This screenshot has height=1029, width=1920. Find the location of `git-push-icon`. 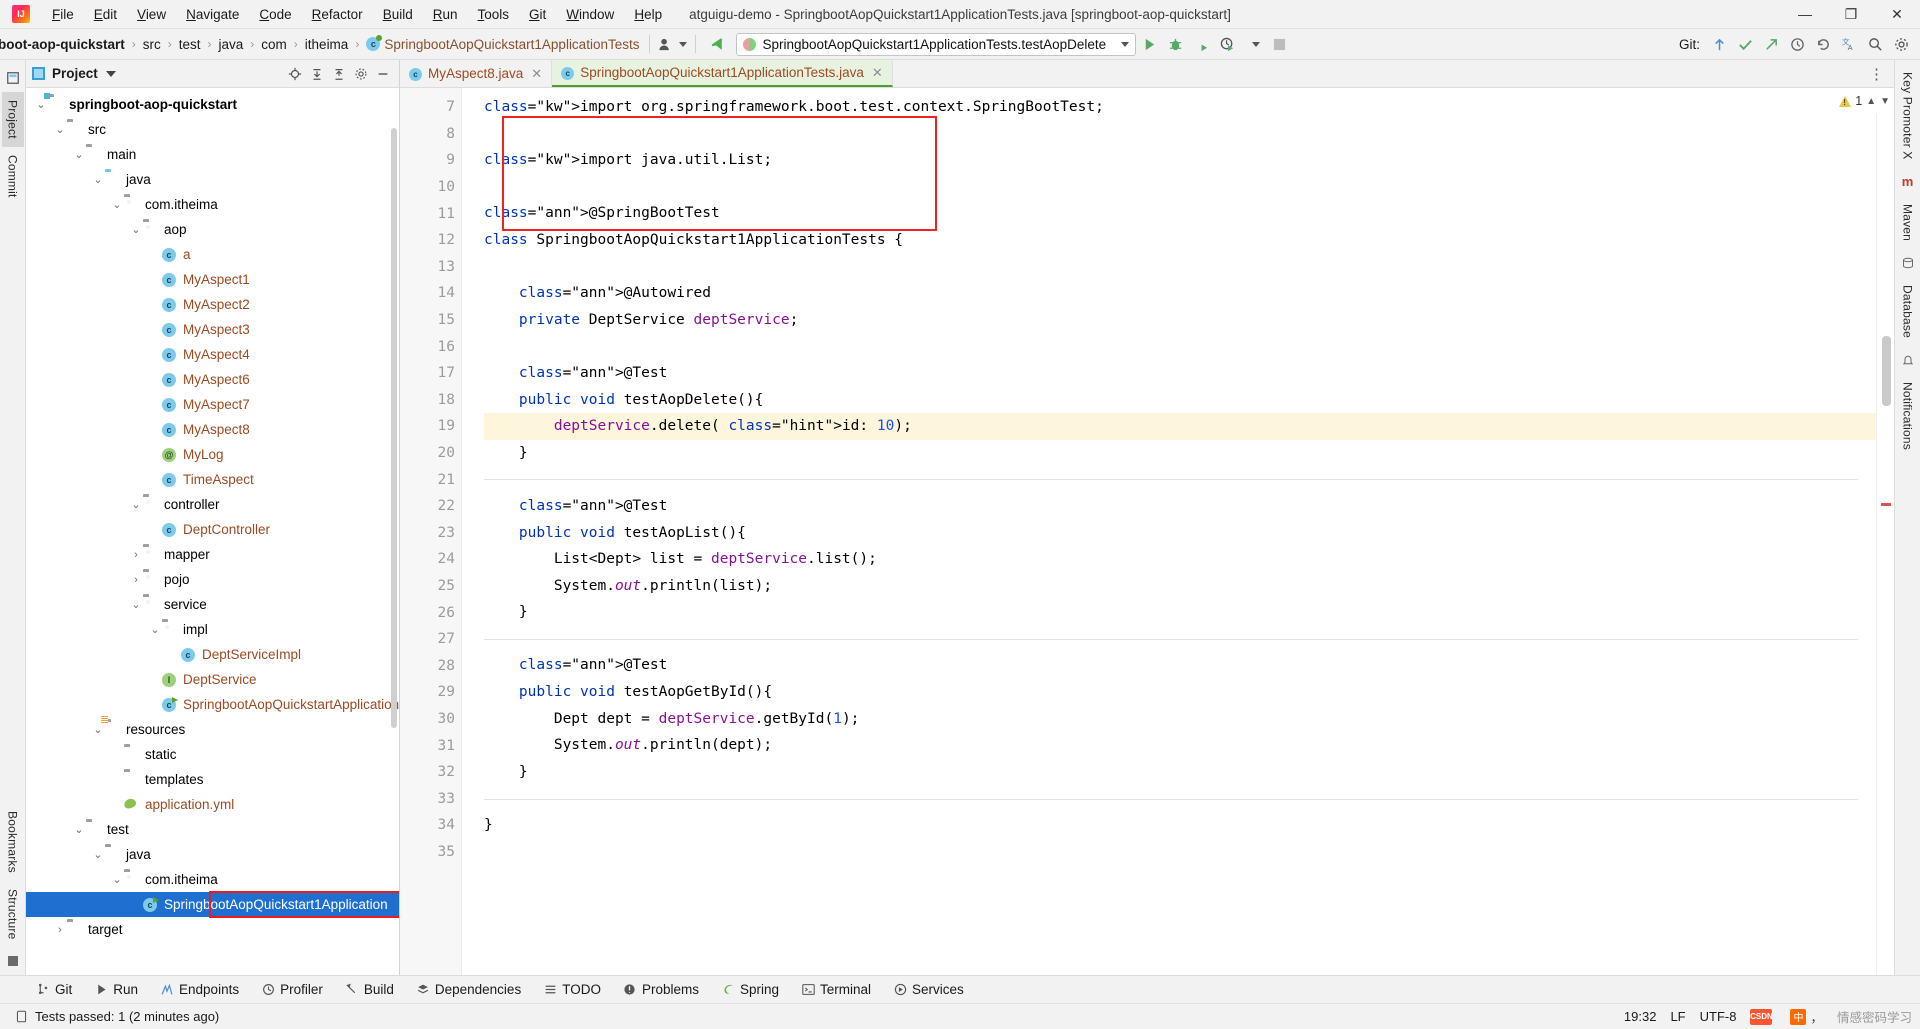

git-push-icon is located at coordinates (1771, 44).